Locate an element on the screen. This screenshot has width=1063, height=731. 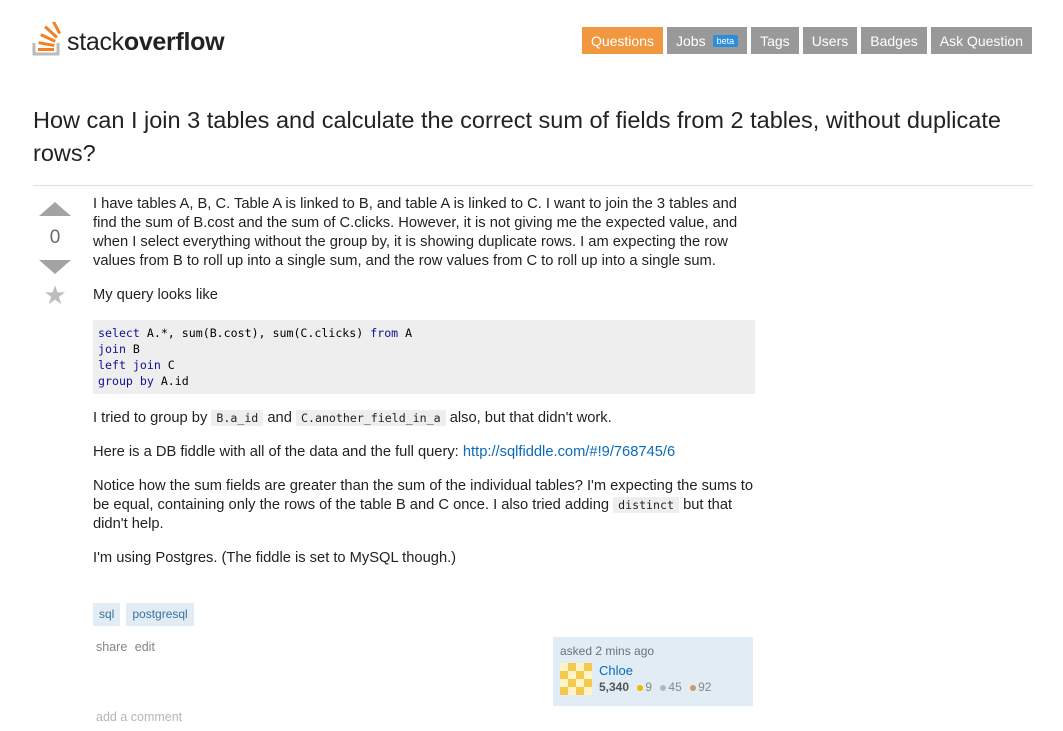
downvote-icon is located at coordinates (55, 267).